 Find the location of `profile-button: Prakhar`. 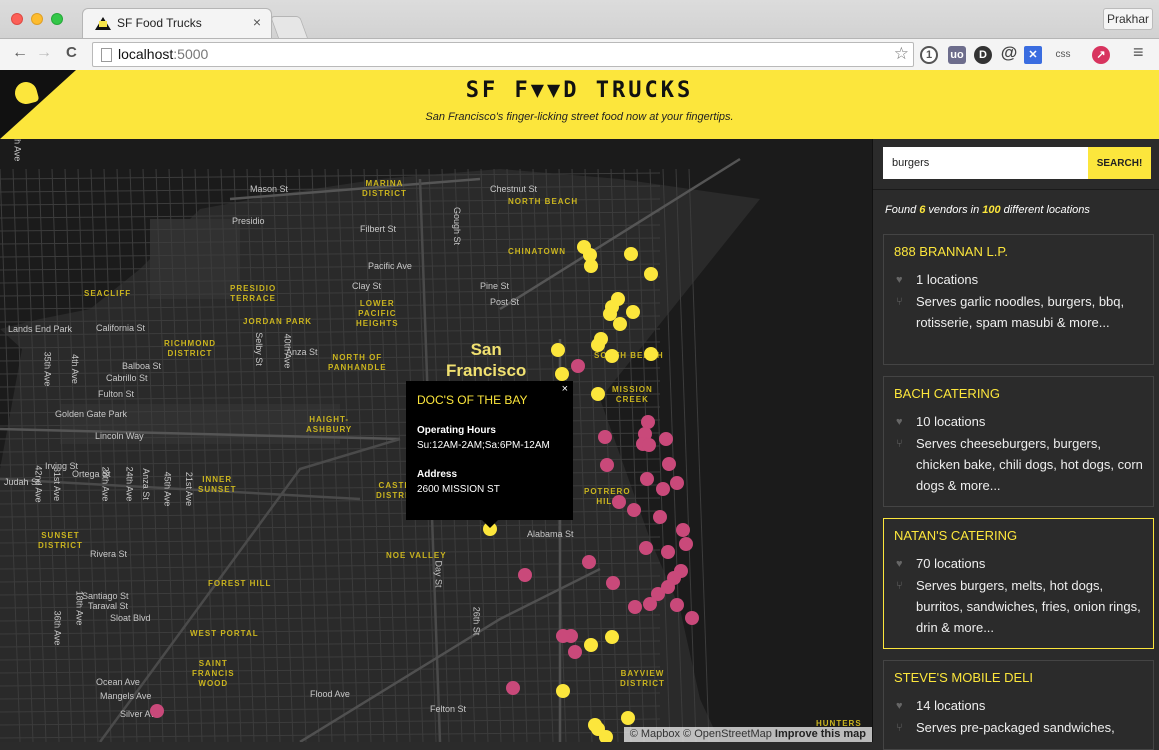

profile-button: Prakhar is located at coordinates (1128, 19).